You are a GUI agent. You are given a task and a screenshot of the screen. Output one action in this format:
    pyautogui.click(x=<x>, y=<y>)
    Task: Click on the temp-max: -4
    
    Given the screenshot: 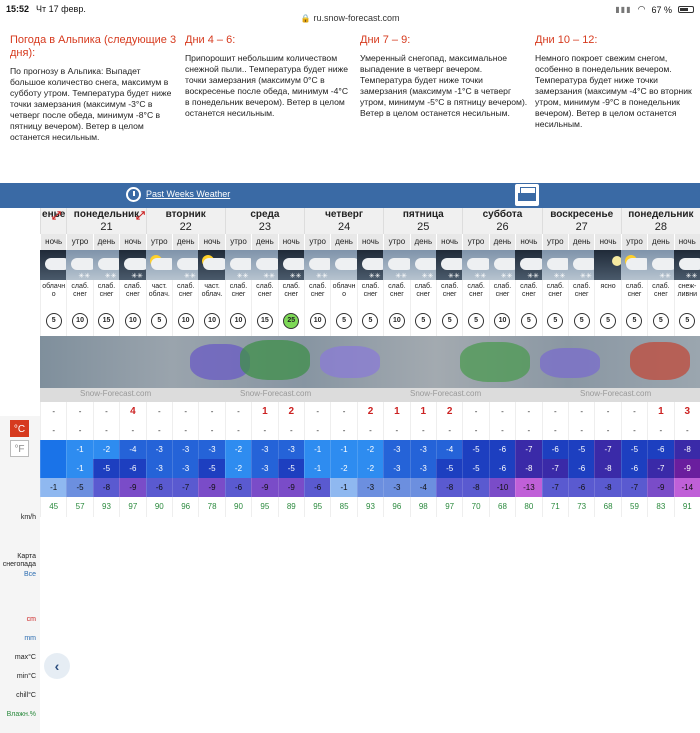 What is the action you would take?
    pyautogui.click(x=132, y=449)
    